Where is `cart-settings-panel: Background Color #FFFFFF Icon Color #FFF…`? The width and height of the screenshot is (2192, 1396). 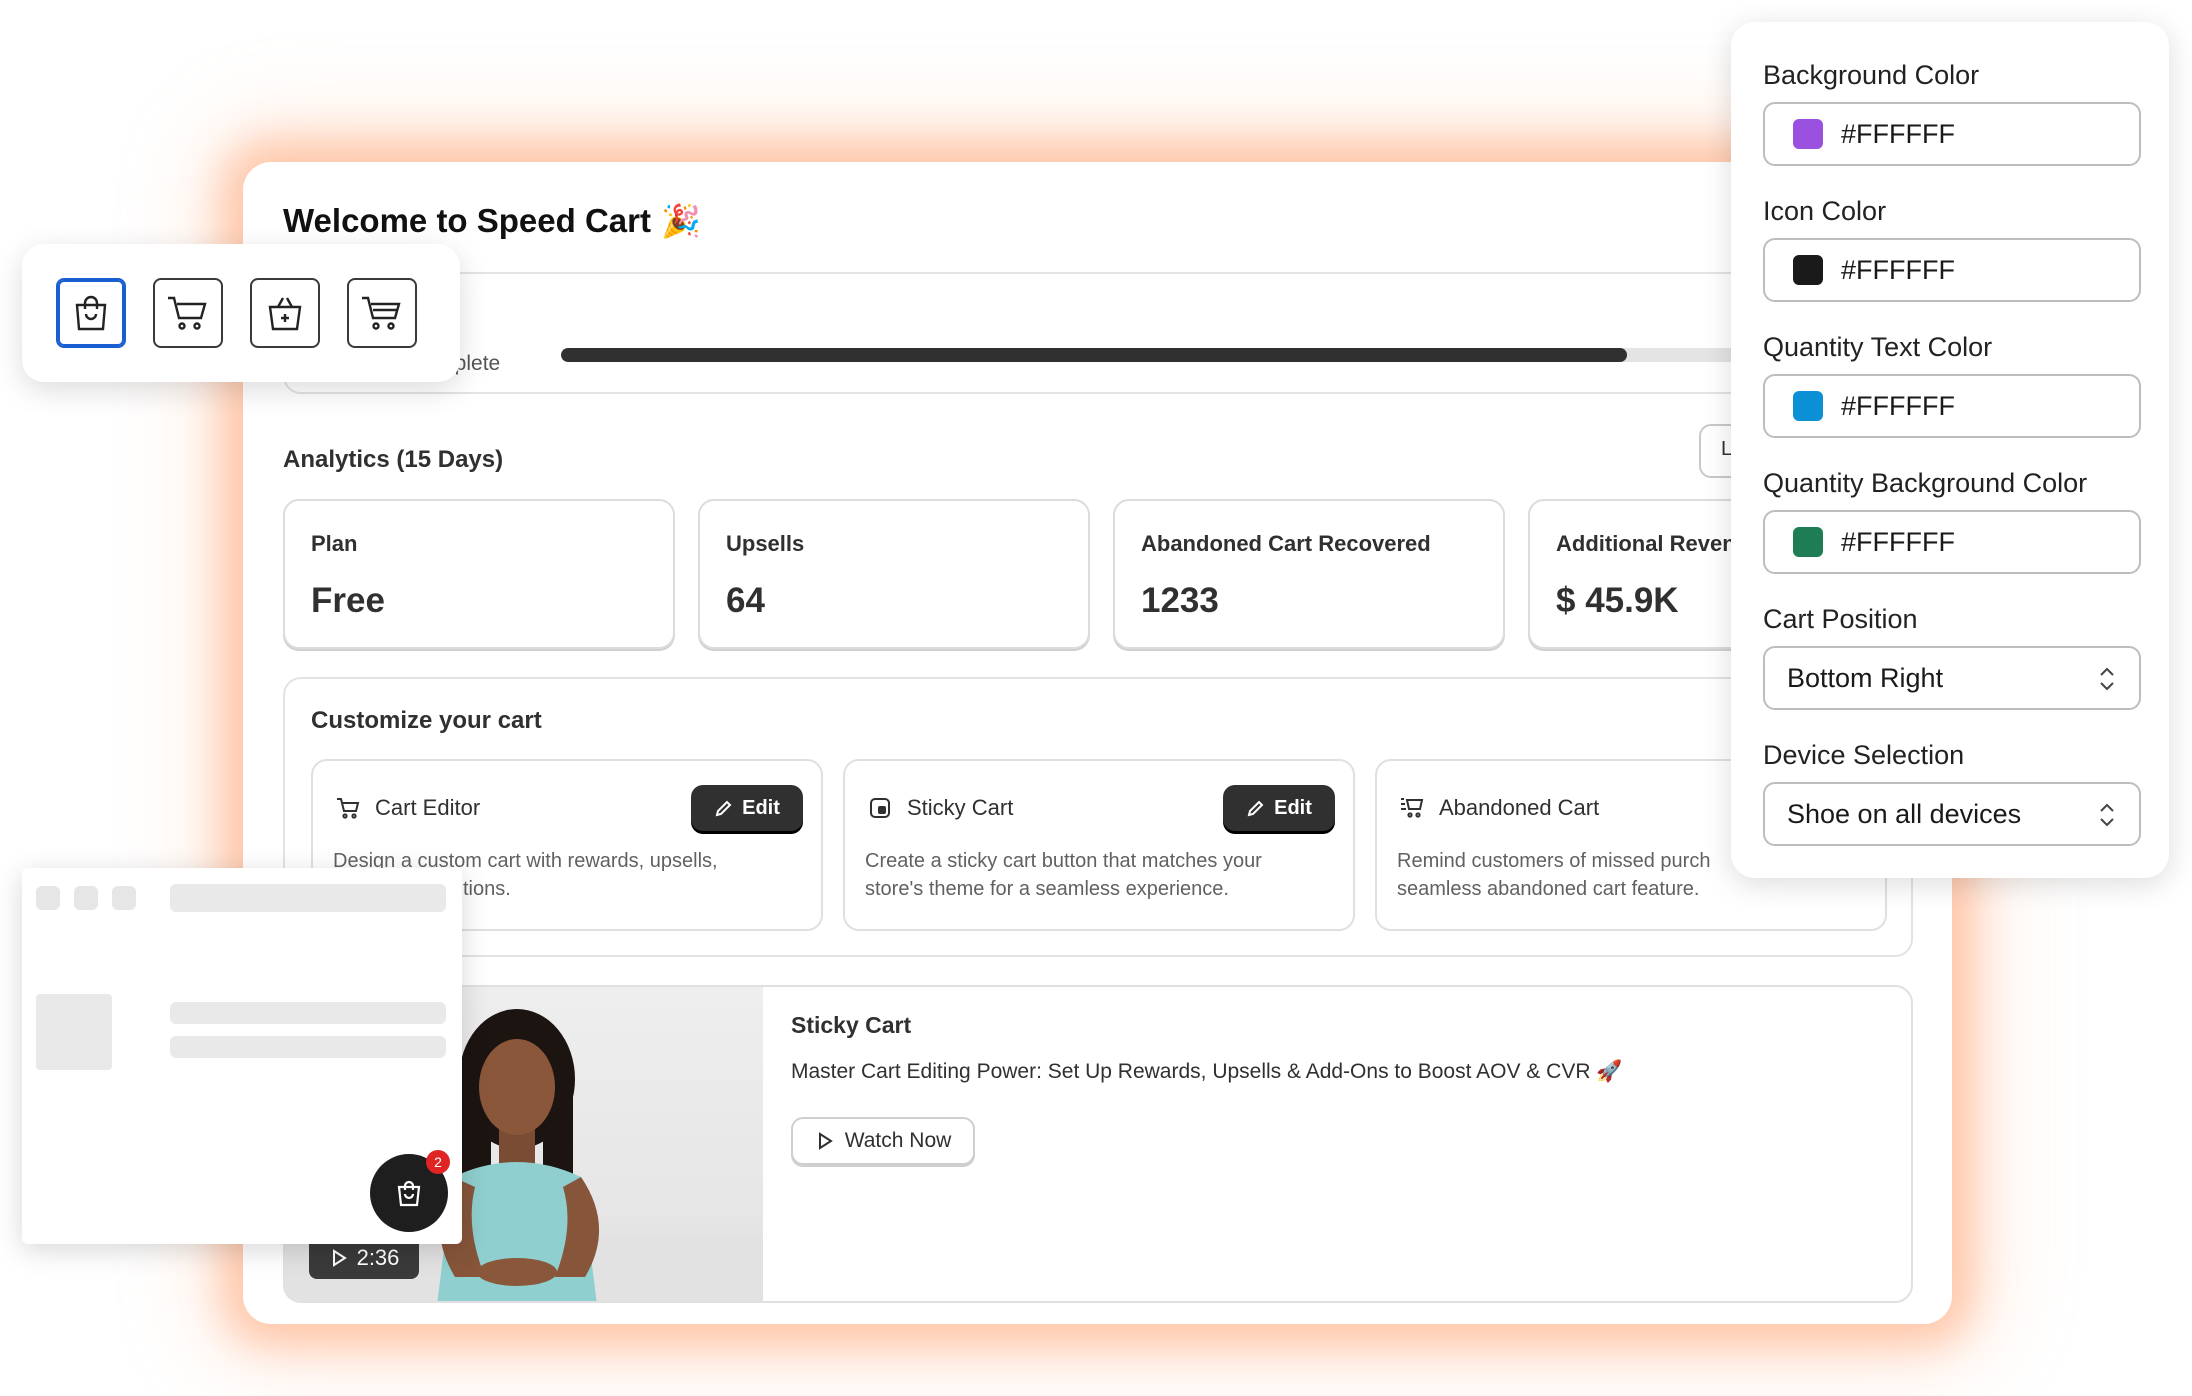
cart-settings-panel: Background Color #FFFFFF Icon Color #FFF… is located at coordinates (1950, 450).